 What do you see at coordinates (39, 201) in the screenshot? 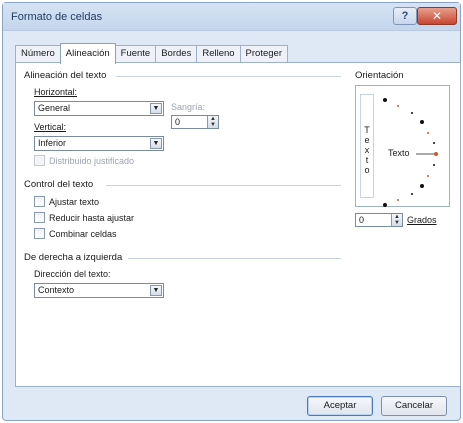
I see `wrap-text-checkbox` at bounding box center [39, 201].